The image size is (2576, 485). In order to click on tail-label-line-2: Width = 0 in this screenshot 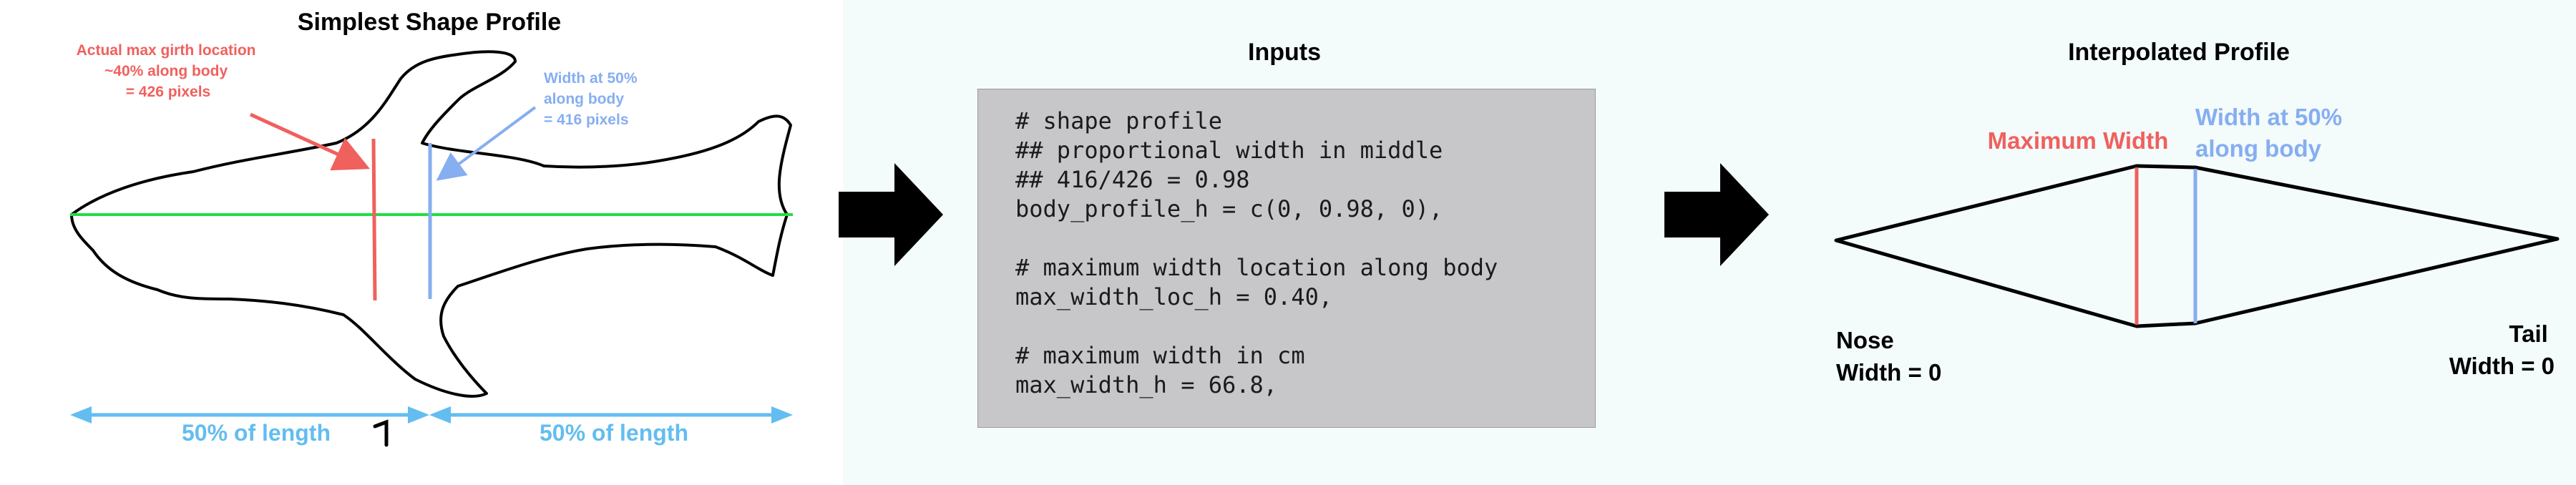, I will do `click(2502, 366)`.